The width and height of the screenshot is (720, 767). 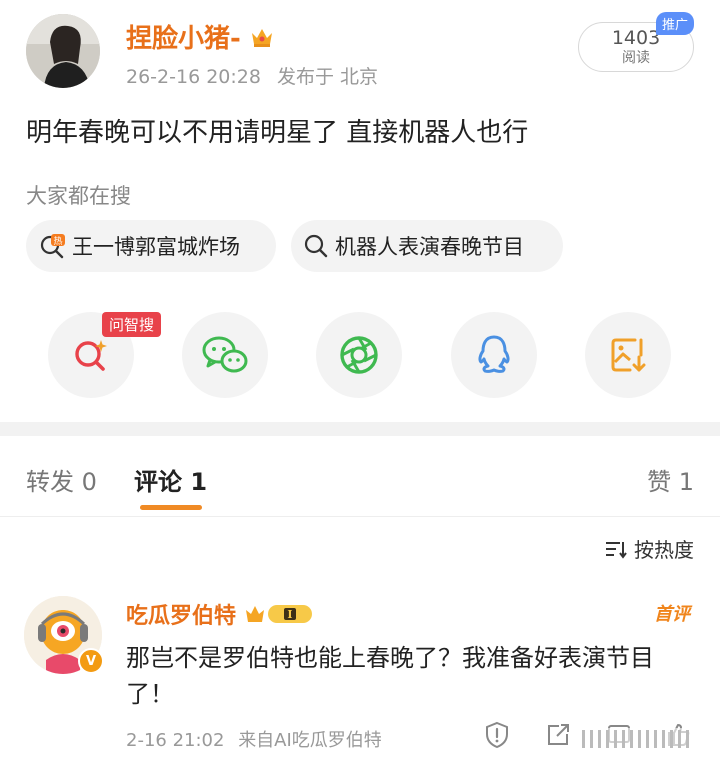 I want to click on tab-repost: 转发 0, so click(x=61, y=479).